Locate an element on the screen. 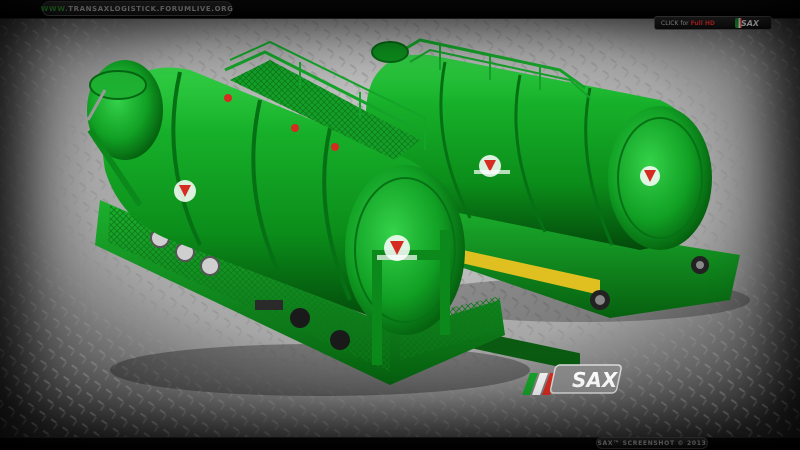 The height and width of the screenshot is (450, 800). click-for-label: CLICK for is located at coordinates (675, 23).